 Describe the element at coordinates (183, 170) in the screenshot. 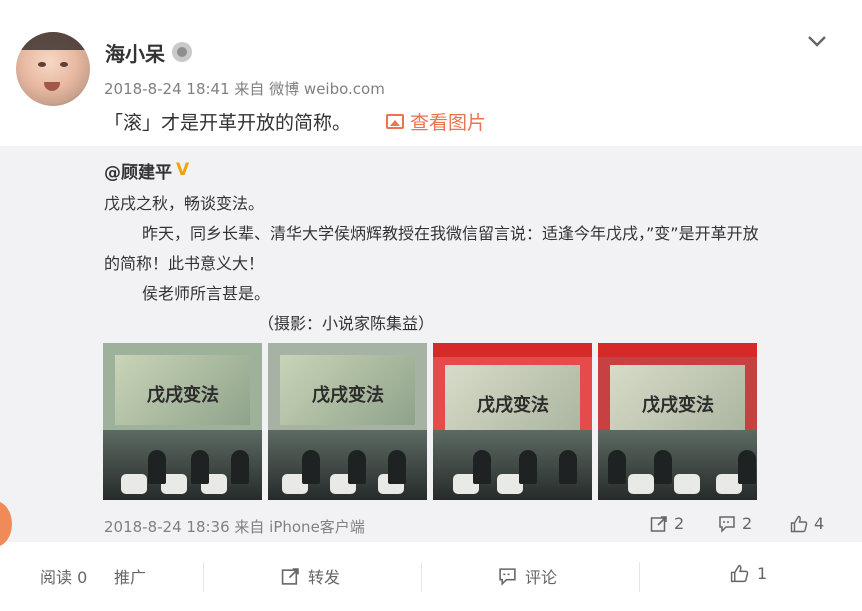

I see `verified-icon: V` at that location.